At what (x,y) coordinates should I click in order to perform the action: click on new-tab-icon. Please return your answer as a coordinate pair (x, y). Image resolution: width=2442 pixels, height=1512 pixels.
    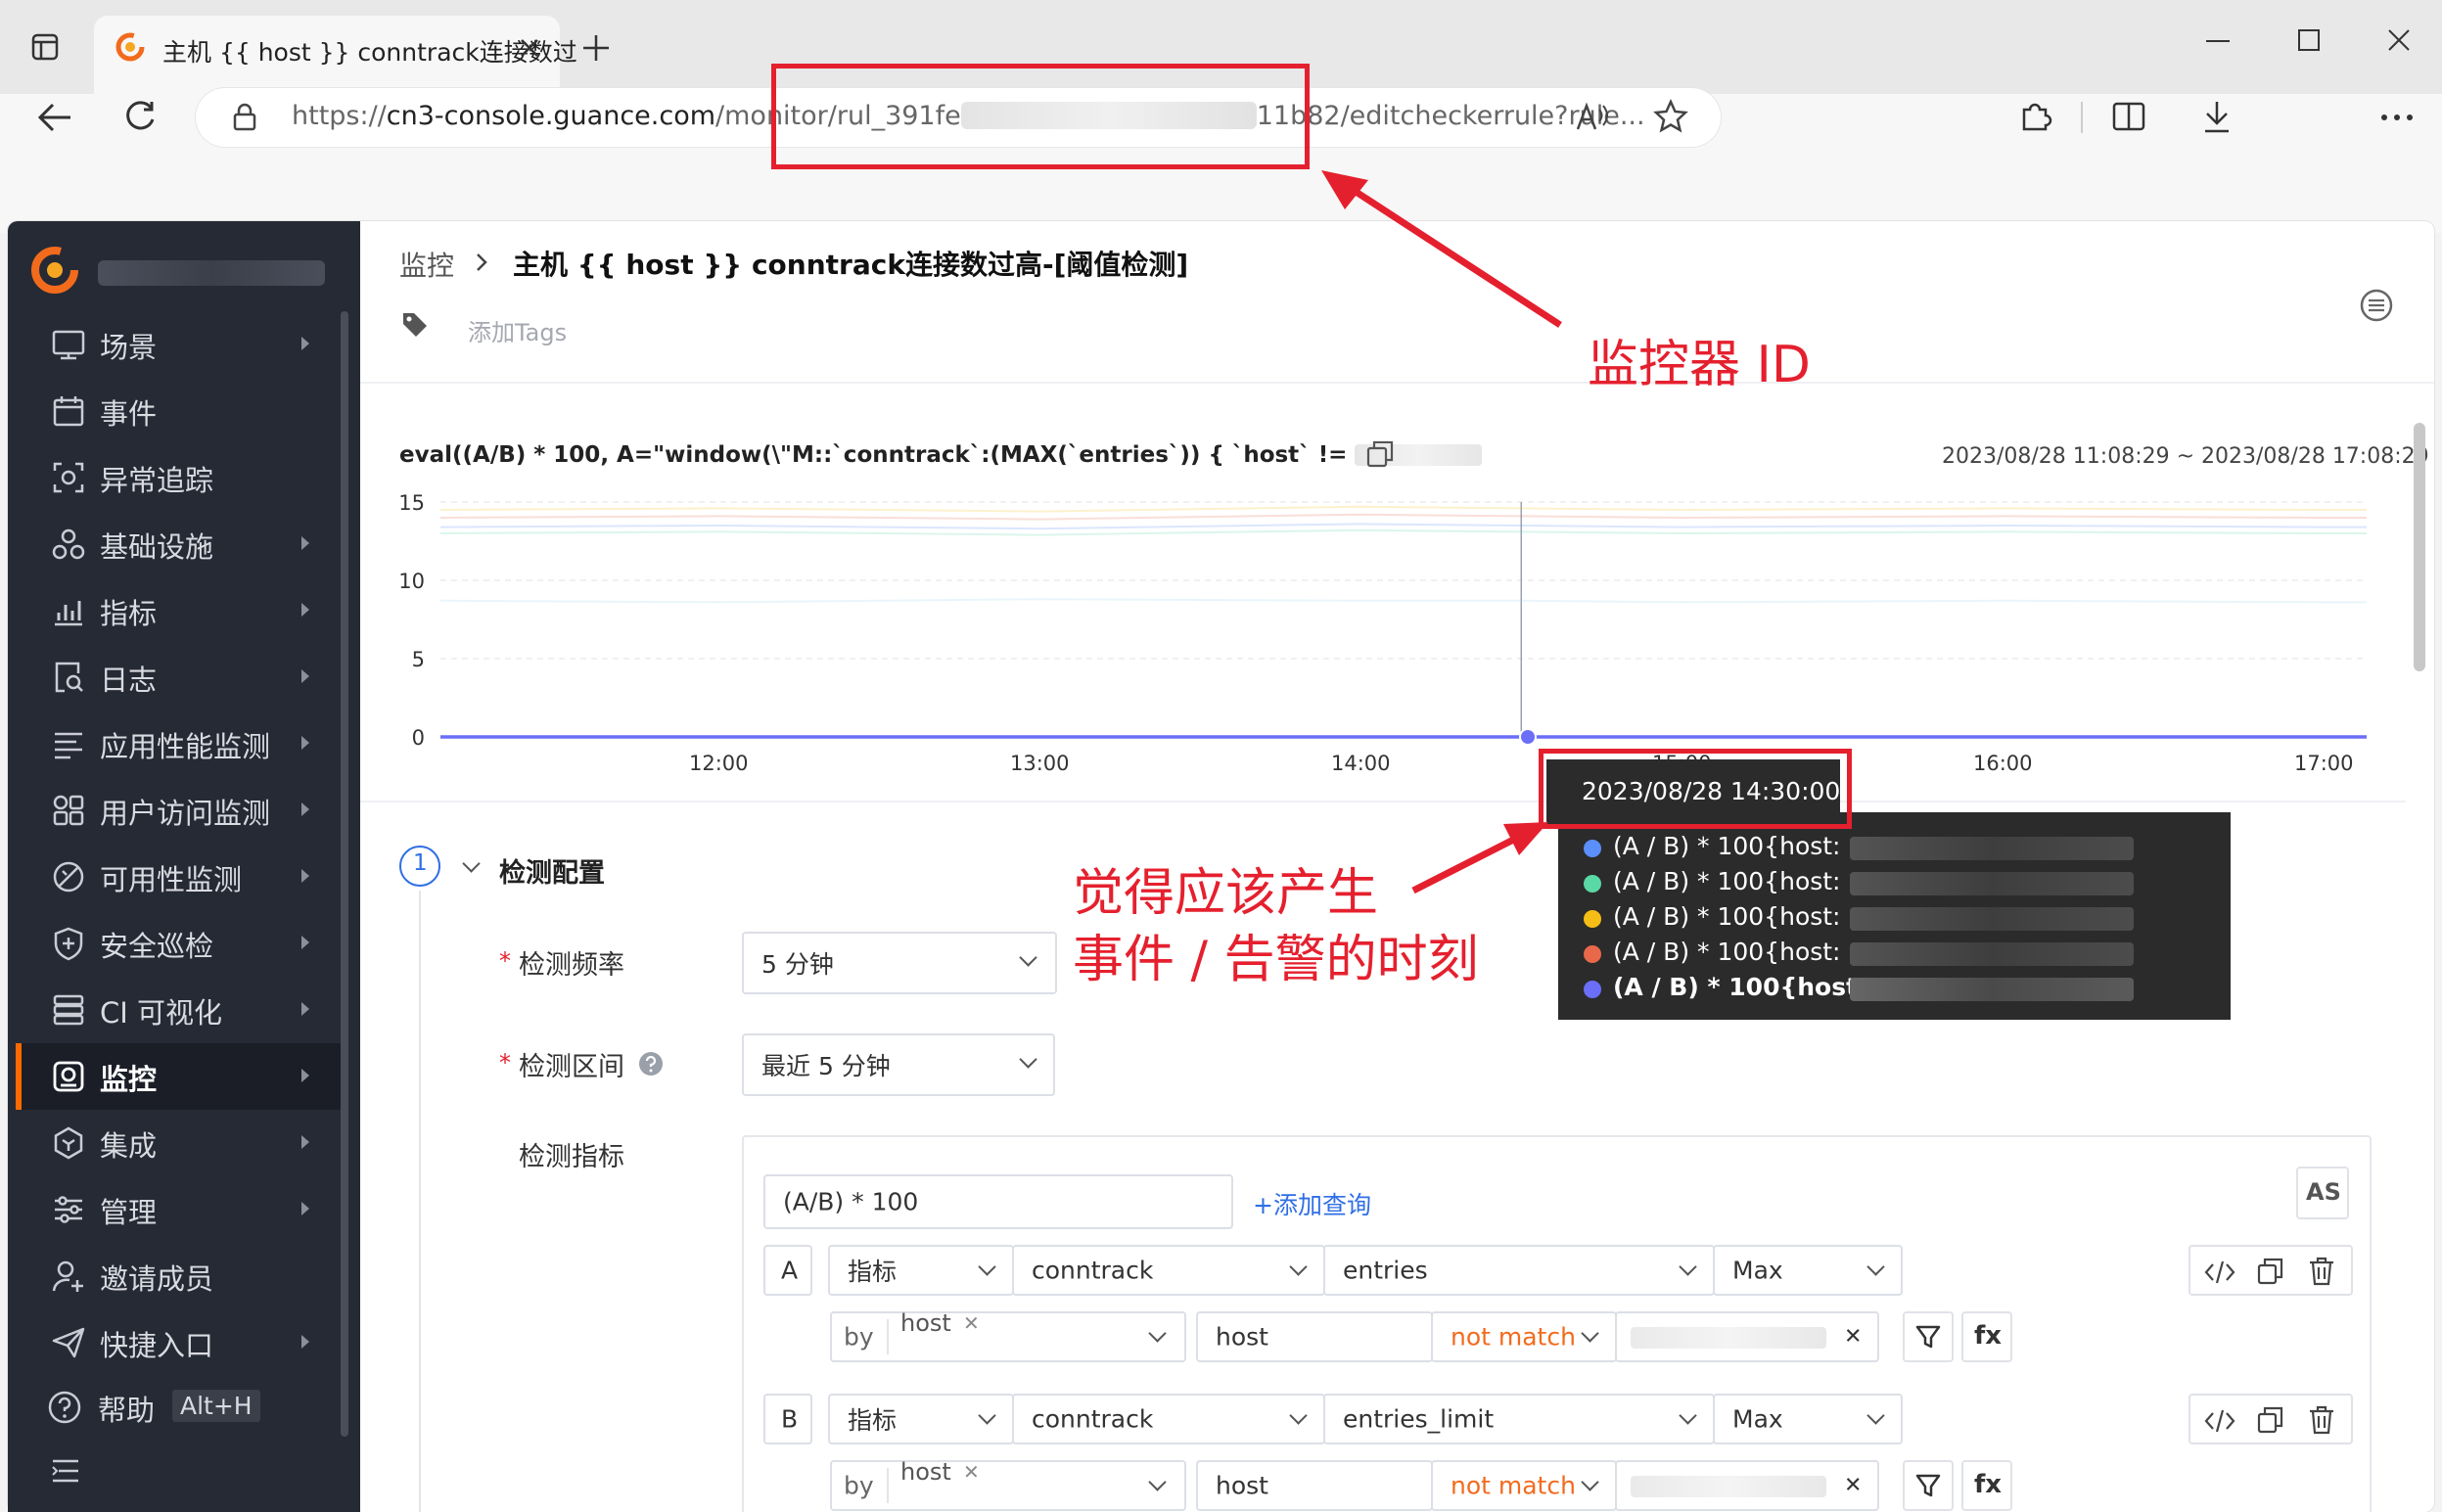
    Looking at the image, I should click on (596, 48).